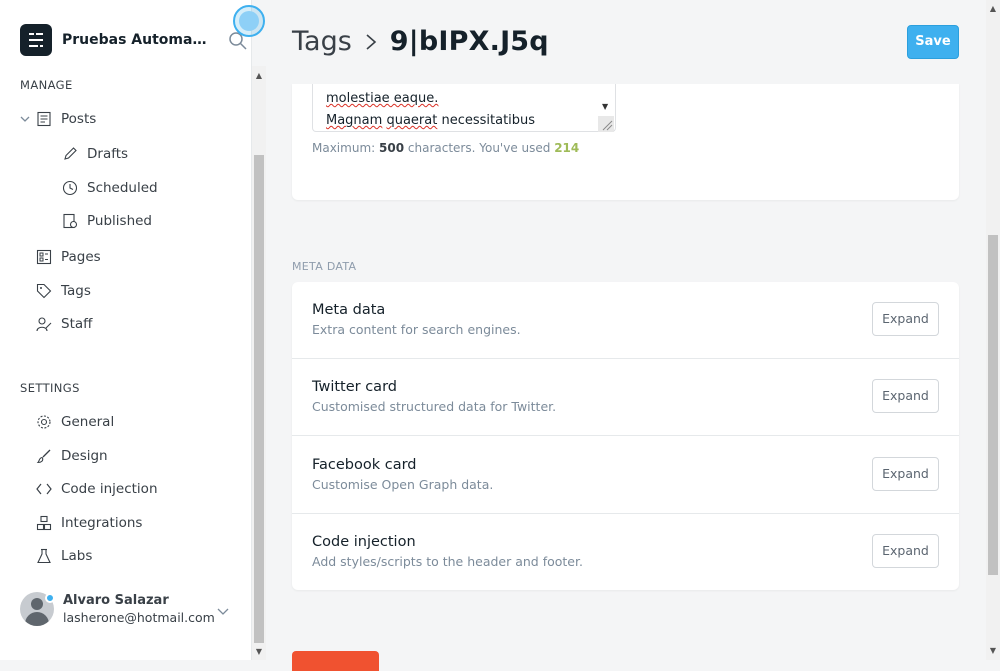  I want to click on page-title: 9|bIPX.J5q, so click(469, 41).